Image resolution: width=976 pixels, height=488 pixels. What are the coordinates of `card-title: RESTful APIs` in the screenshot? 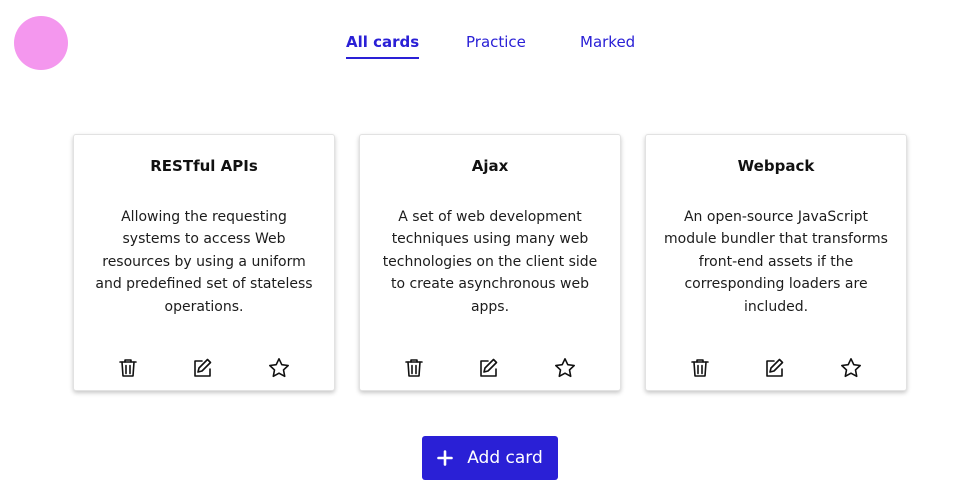 It's located at (204, 166).